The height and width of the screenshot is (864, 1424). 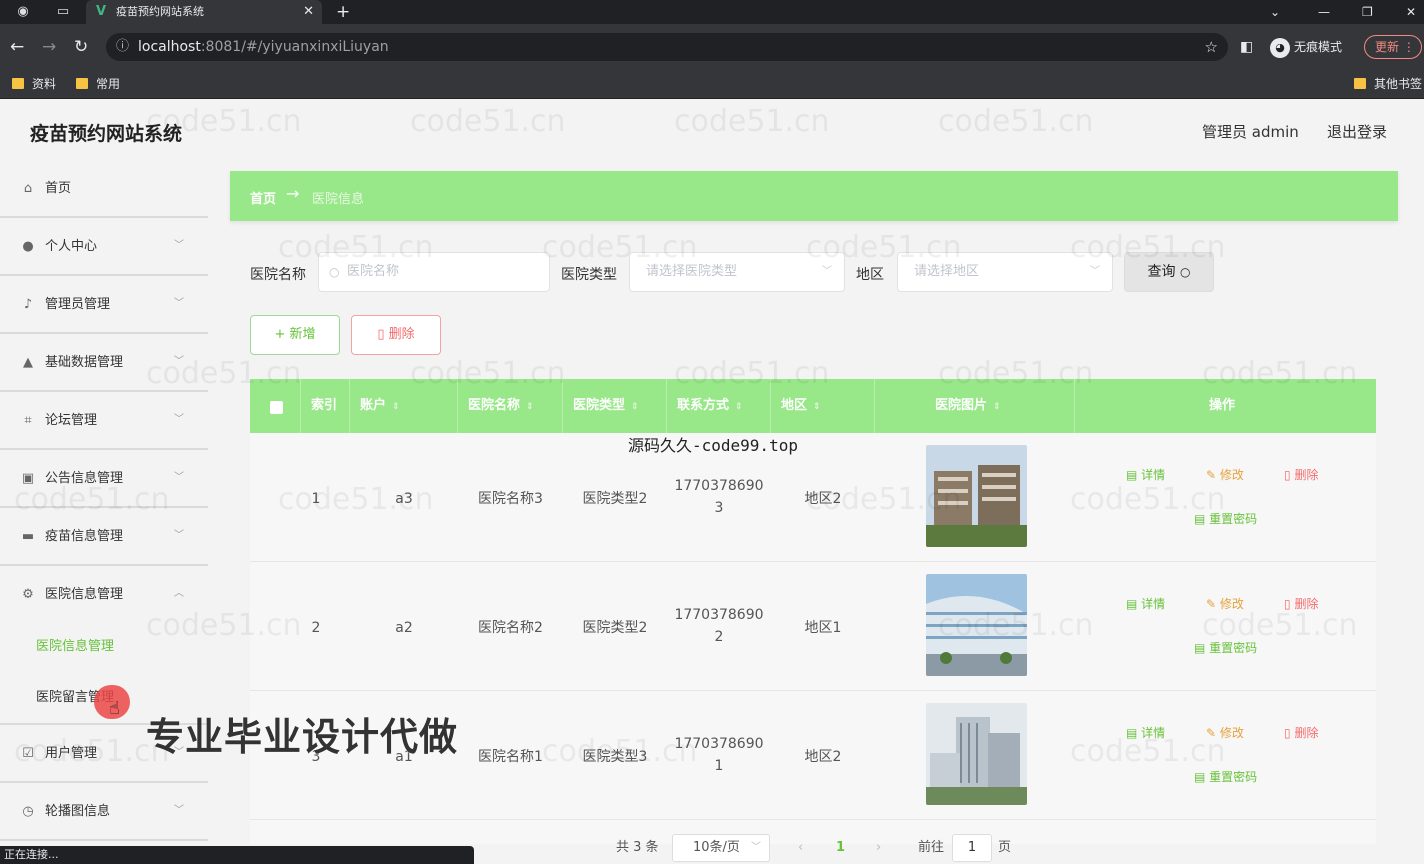 I want to click on overlay-caption: 源码久久-code99.top, so click(x=713, y=445).